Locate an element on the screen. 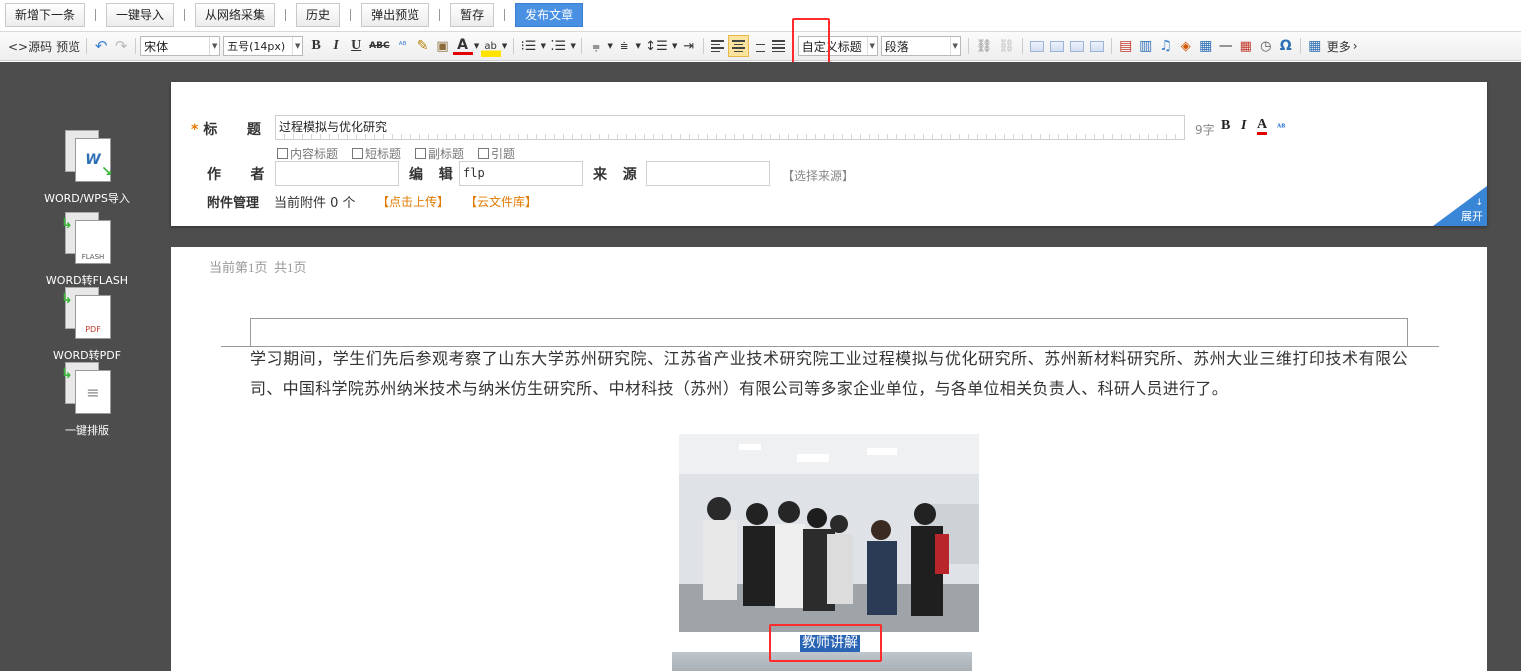 The image size is (1521, 671). more-button: 更多 › is located at coordinates (1342, 46).